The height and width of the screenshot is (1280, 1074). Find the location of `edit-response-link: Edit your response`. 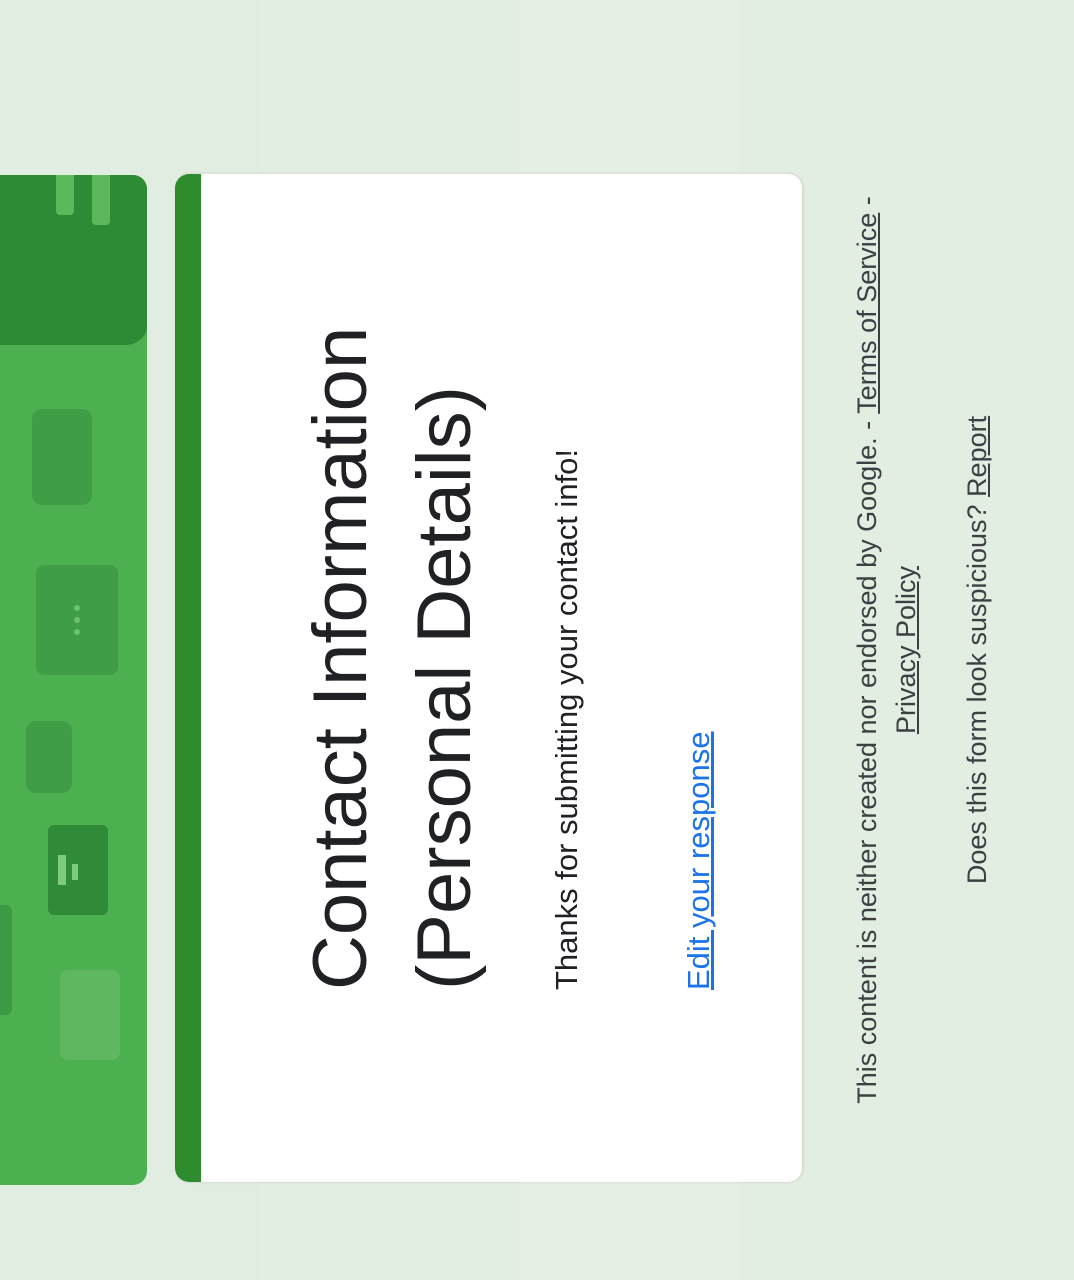

edit-response-link: Edit your response is located at coordinates (699, 861).